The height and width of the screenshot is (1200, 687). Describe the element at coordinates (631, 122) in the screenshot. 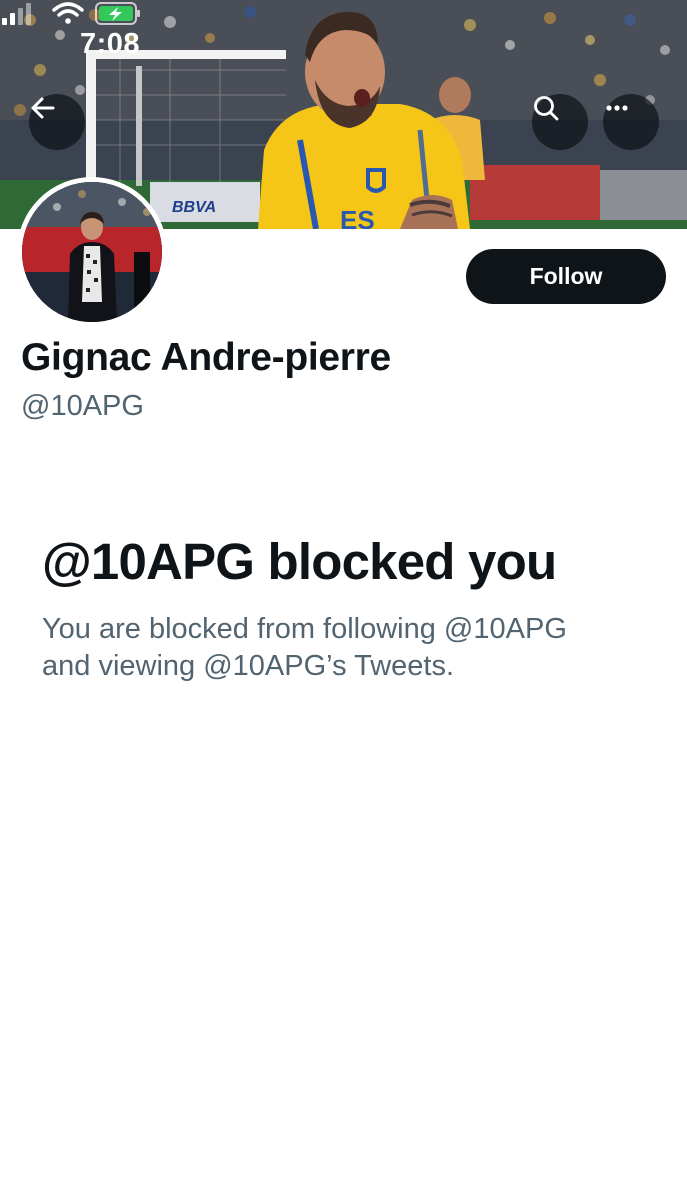

I see `more-options-button` at that location.